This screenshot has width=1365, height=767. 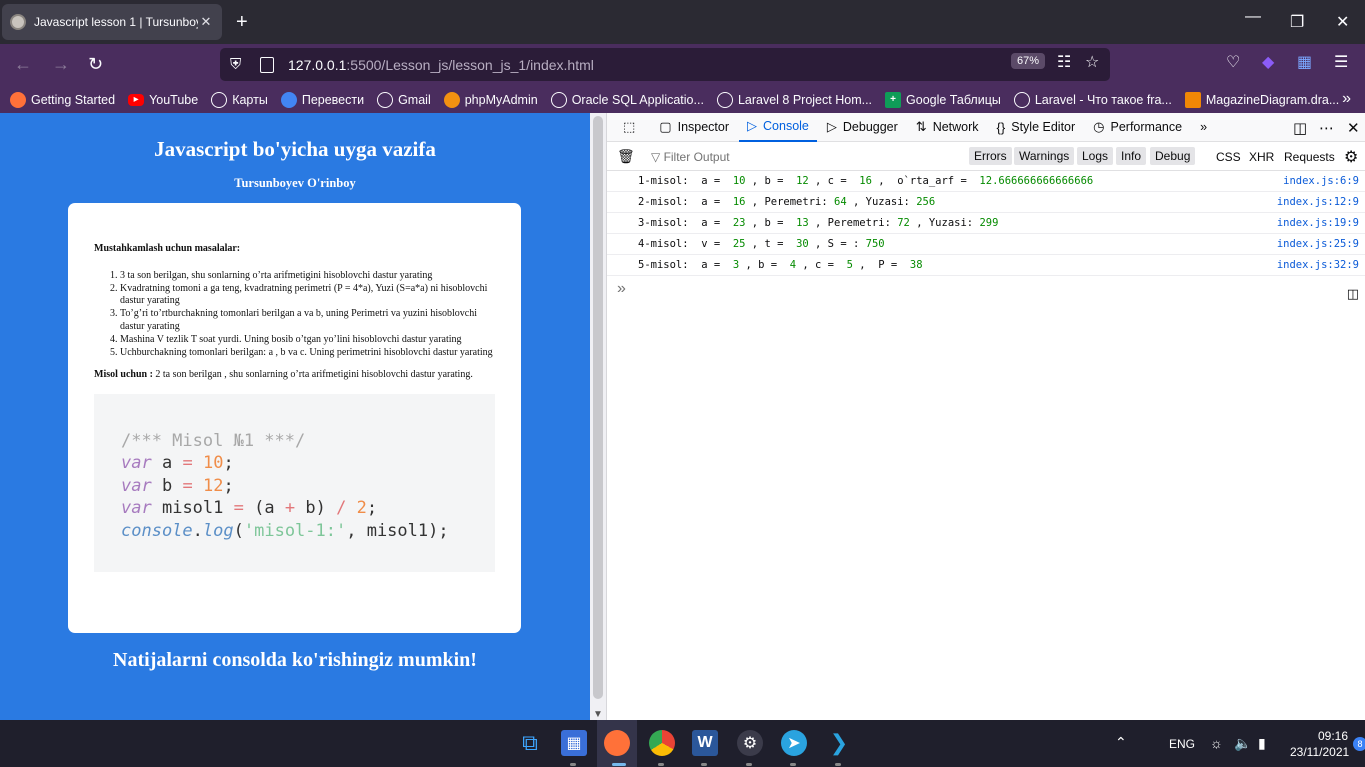 What do you see at coordinates (1351, 157) in the screenshot?
I see `console-settings-icon: ⚙` at bounding box center [1351, 157].